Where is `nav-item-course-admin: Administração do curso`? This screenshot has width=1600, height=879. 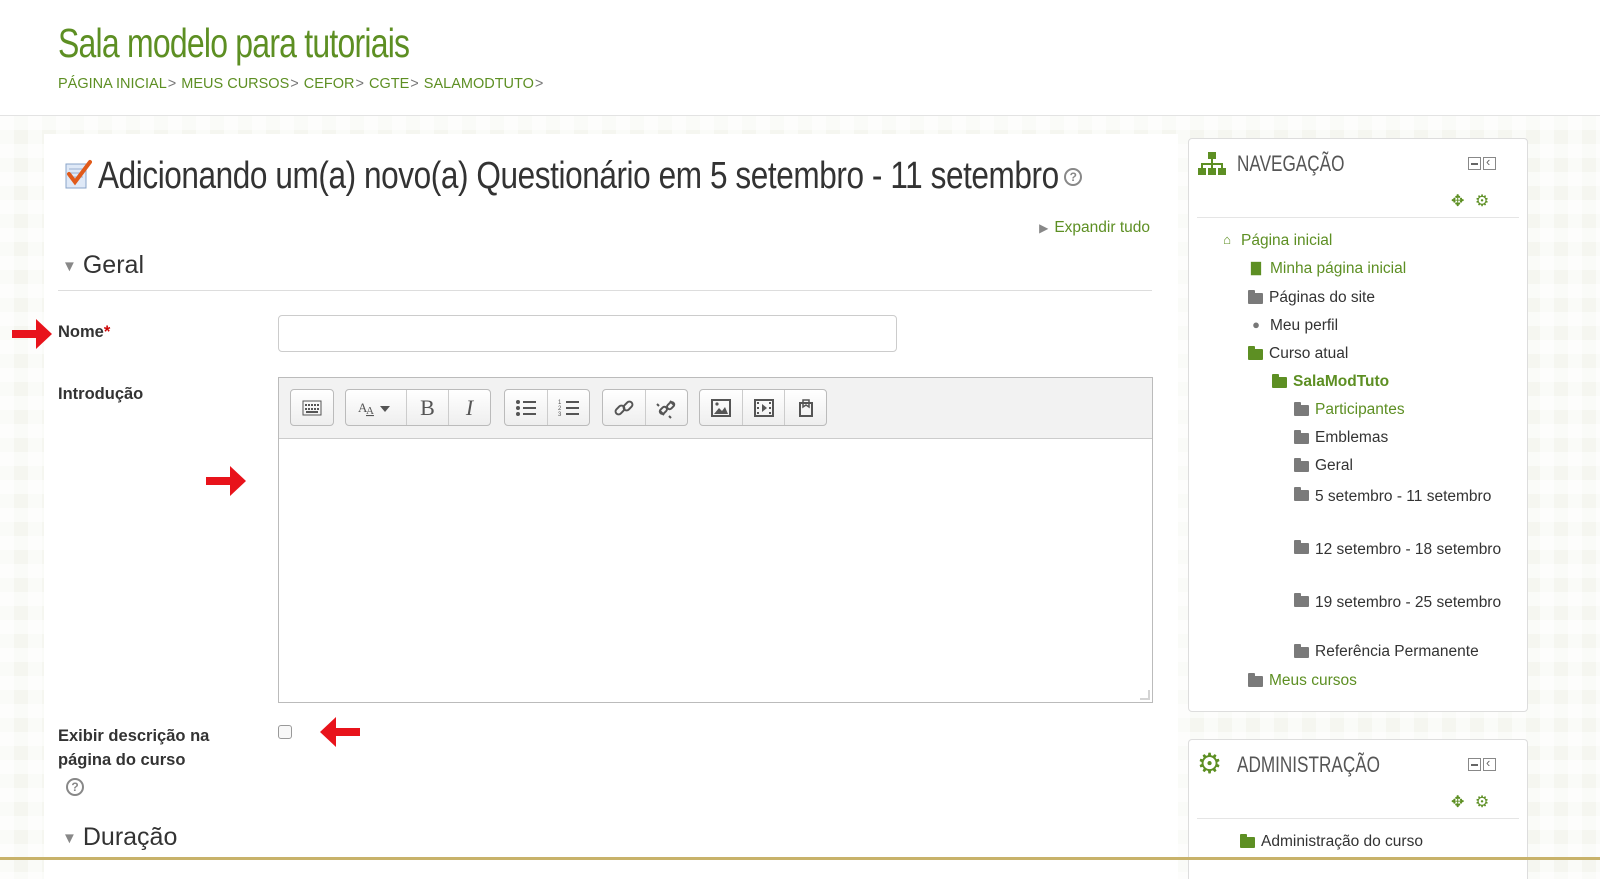
nav-item-course-admin: Administração do curso is located at coordinates (1331, 842).